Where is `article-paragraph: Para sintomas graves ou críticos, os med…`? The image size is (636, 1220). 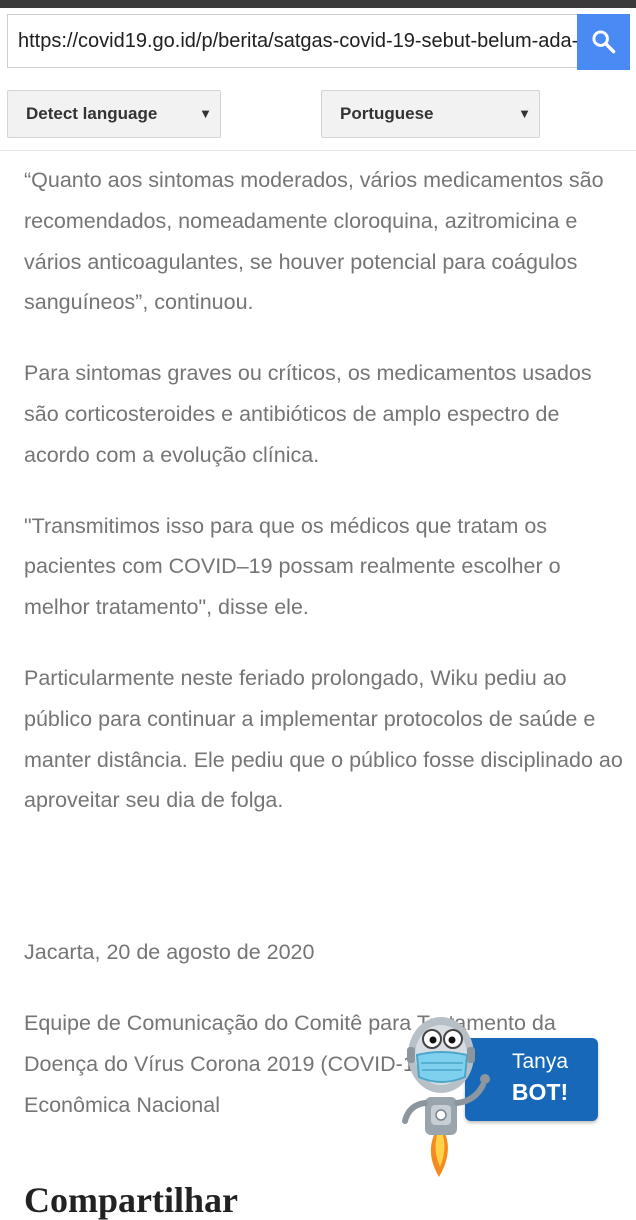 article-paragraph: Para sintomas graves ou críticos, os med… is located at coordinates (308, 414).